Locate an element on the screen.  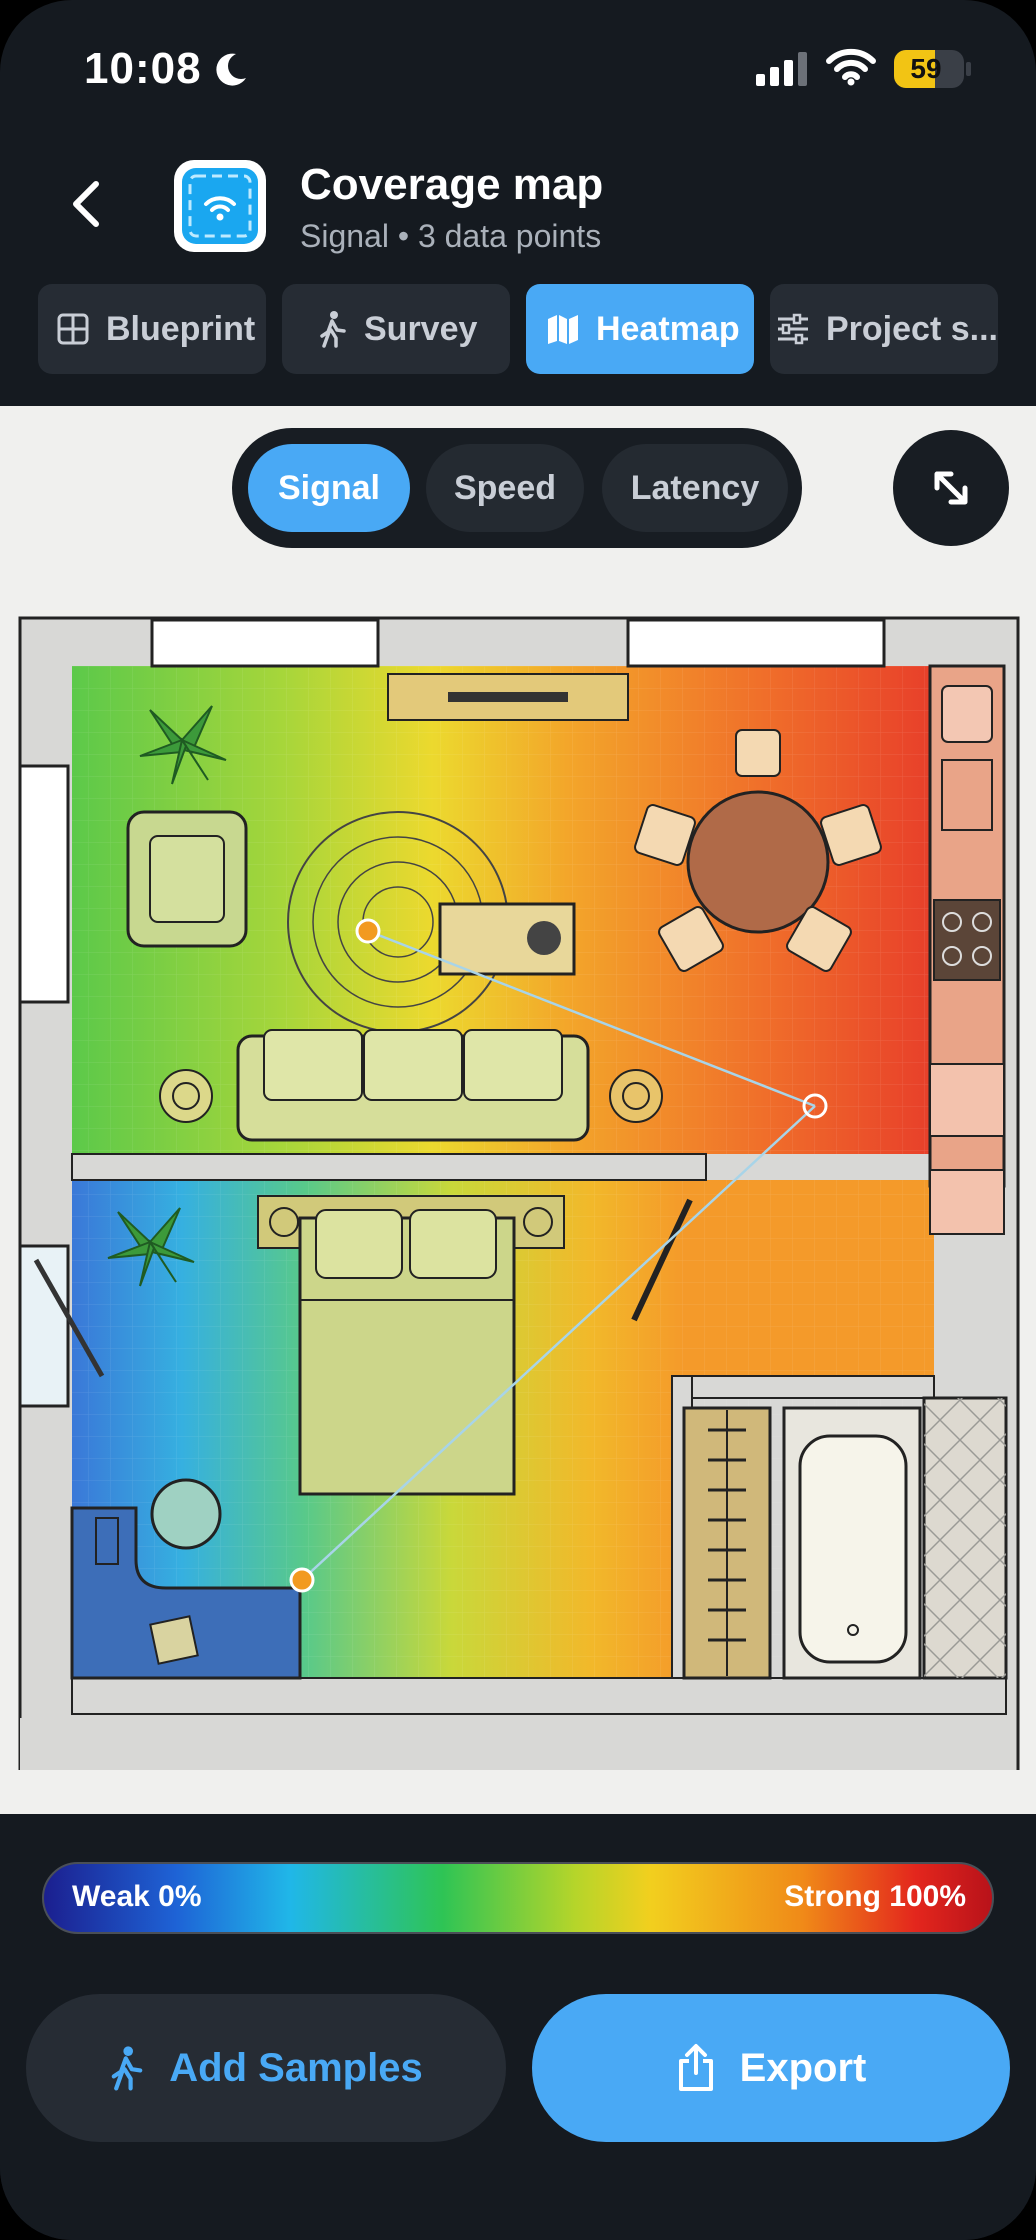
segment-speed: Speed is located at coordinates (505, 488).